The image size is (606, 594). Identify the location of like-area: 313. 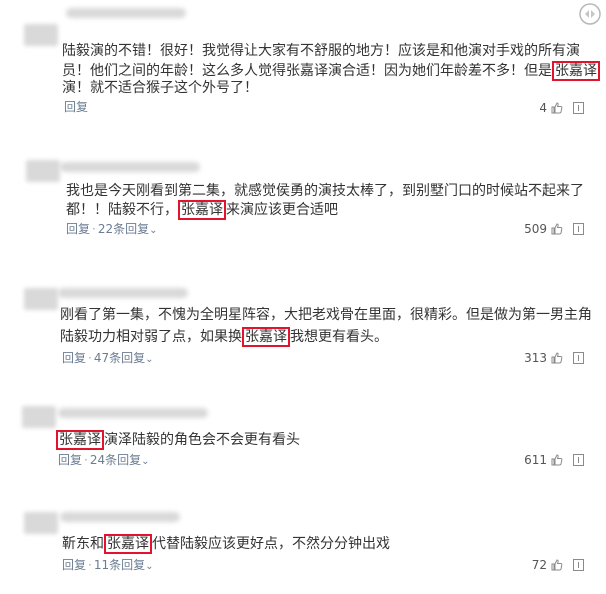
(554, 358).